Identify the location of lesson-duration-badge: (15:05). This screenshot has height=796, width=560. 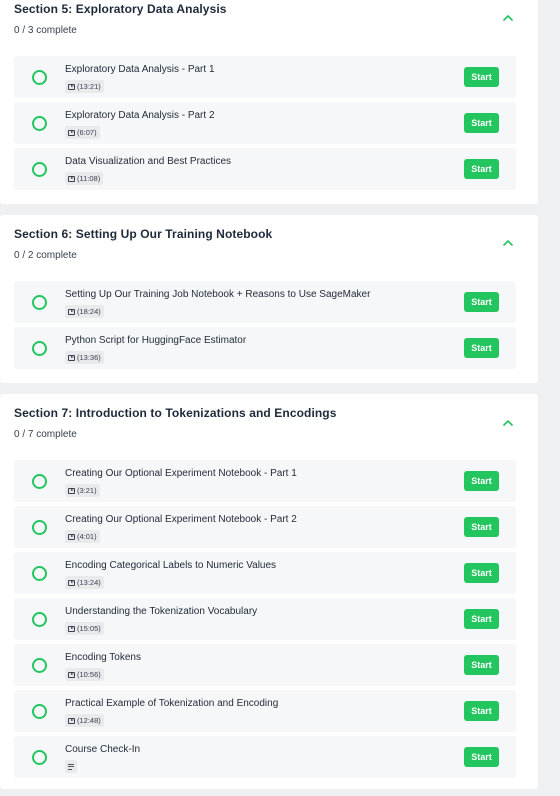
(84, 628).